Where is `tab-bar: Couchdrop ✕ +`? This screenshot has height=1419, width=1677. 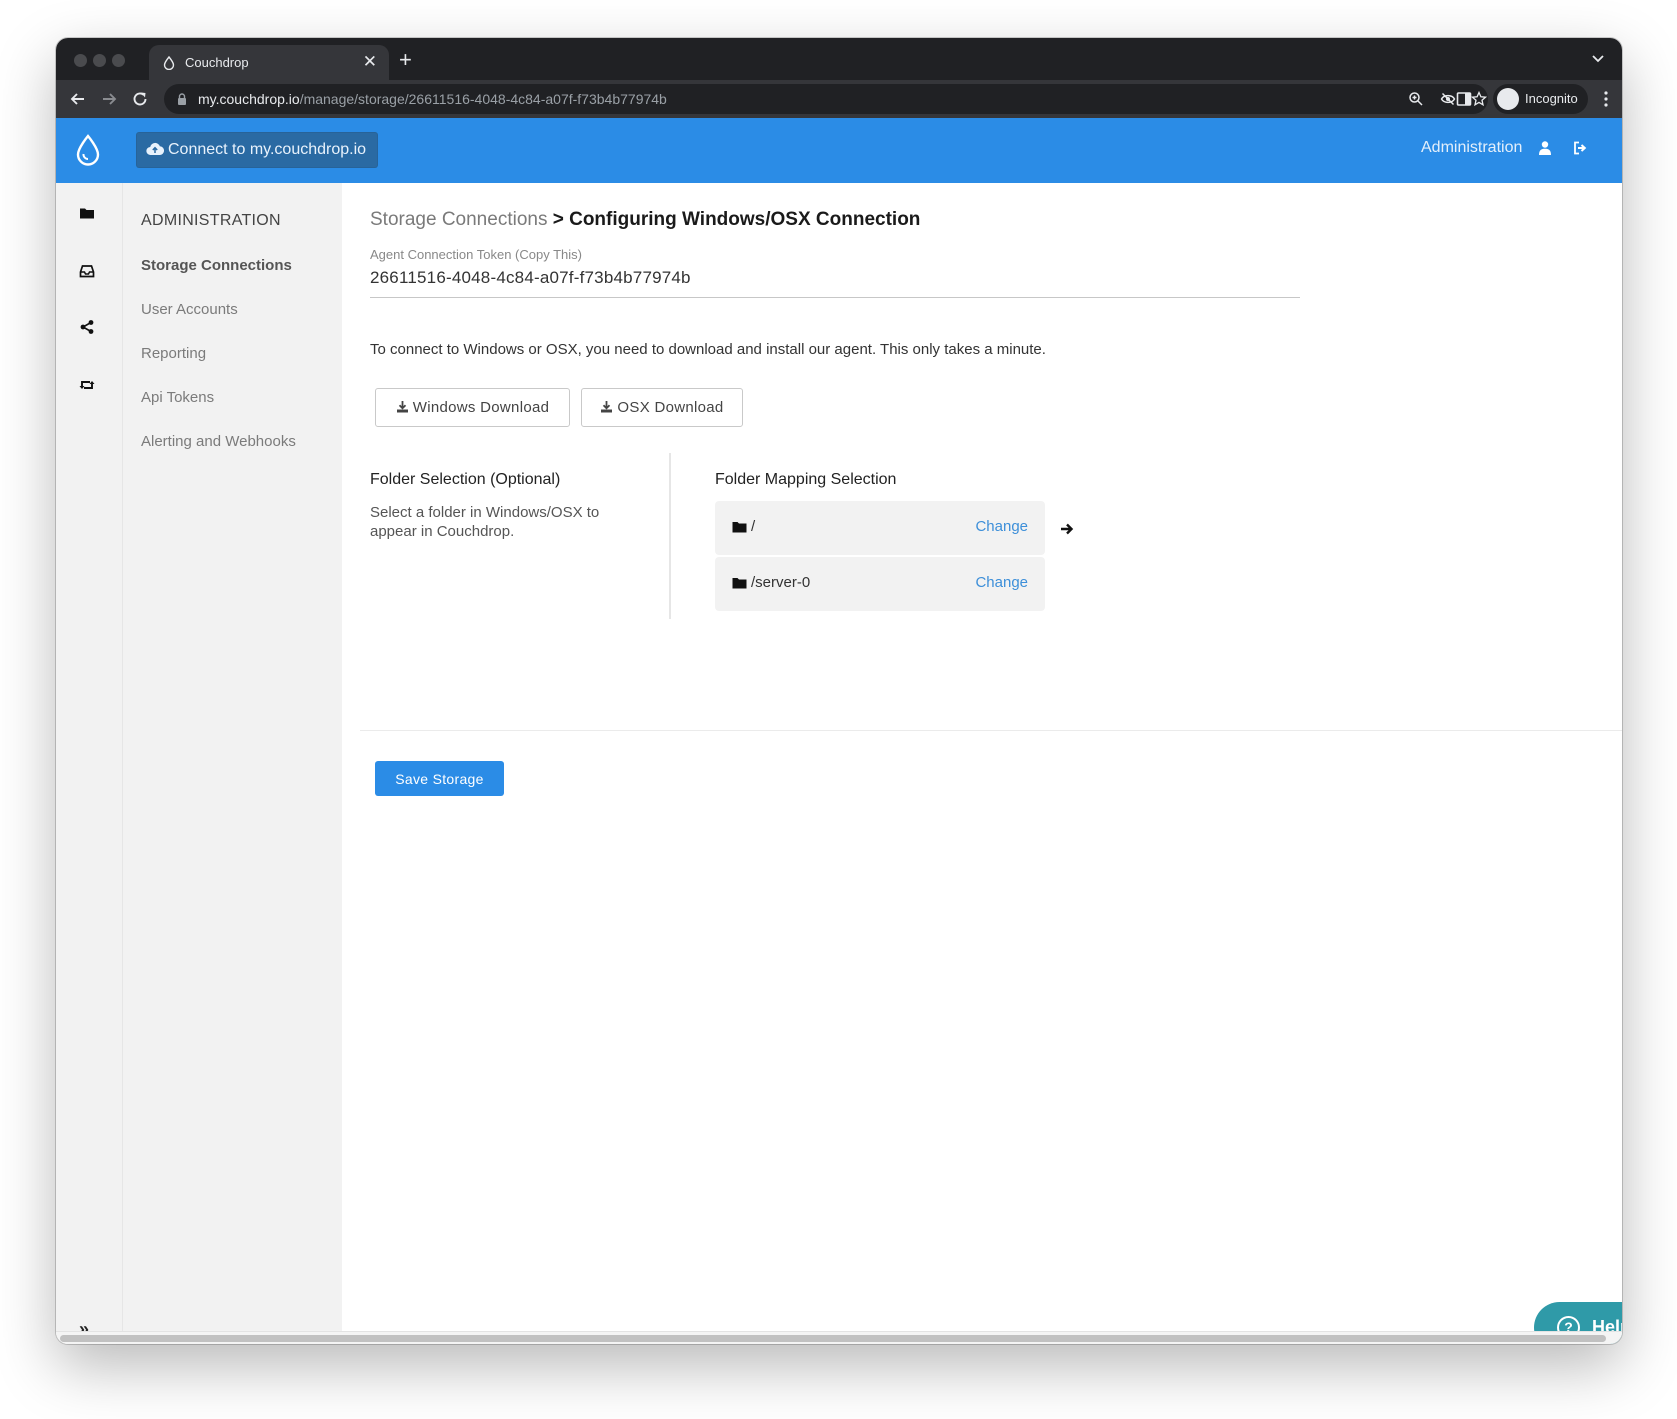 tab-bar: Couchdrop ✕ + is located at coordinates (839, 59).